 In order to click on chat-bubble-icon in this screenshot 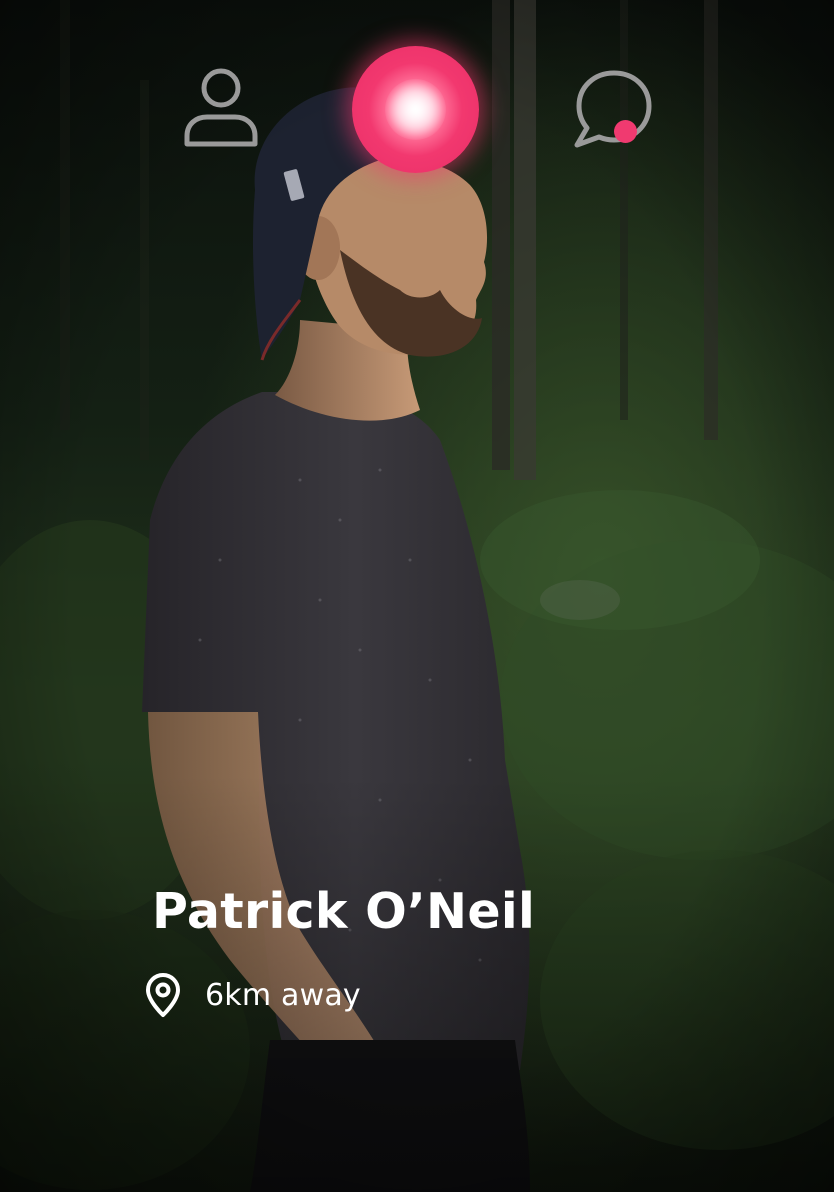, I will do `click(613, 109)`.